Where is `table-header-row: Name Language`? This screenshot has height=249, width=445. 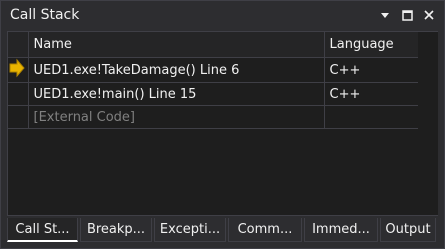 table-header-row: Name Language is located at coordinates (213, 45).